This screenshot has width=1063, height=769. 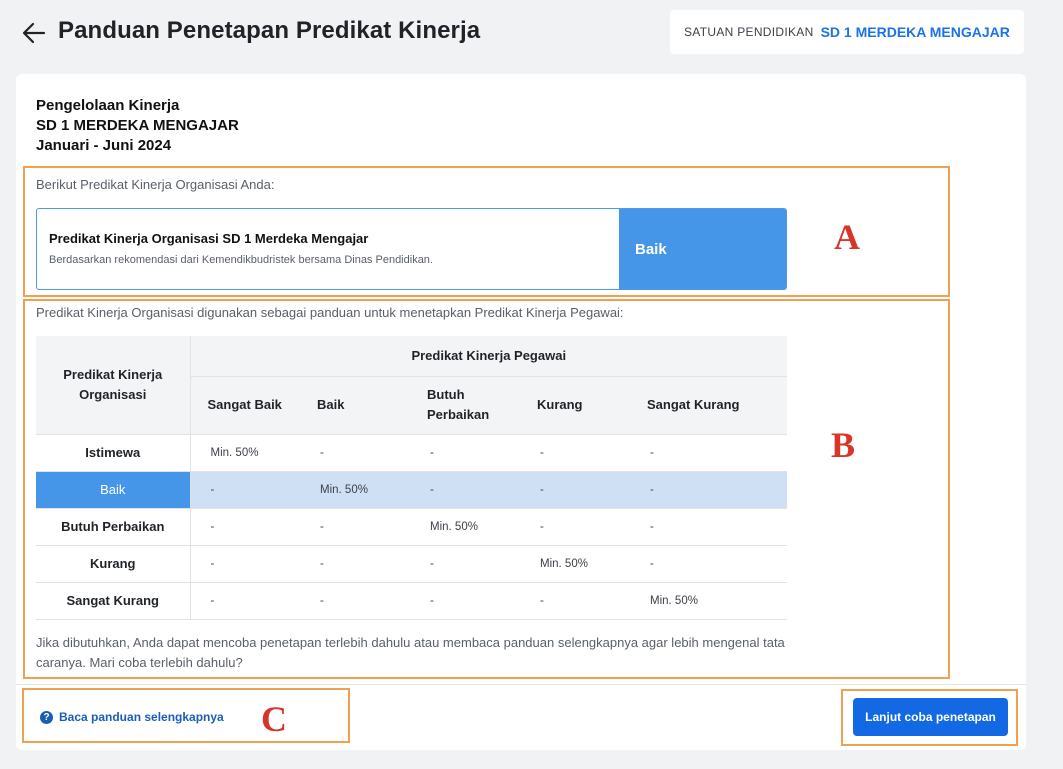 What do you see at coordinates (141, 717) in the screenshot?
I see `read-guide-label: Baca panduan selengkapnya` at bounding box center [141, 717].